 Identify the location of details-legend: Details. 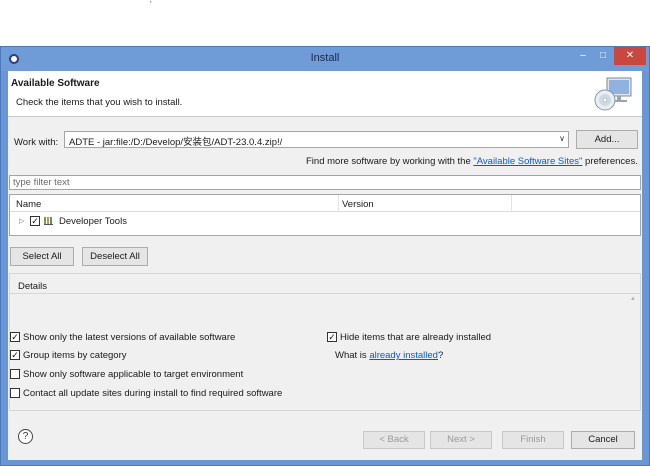
(33, 286).